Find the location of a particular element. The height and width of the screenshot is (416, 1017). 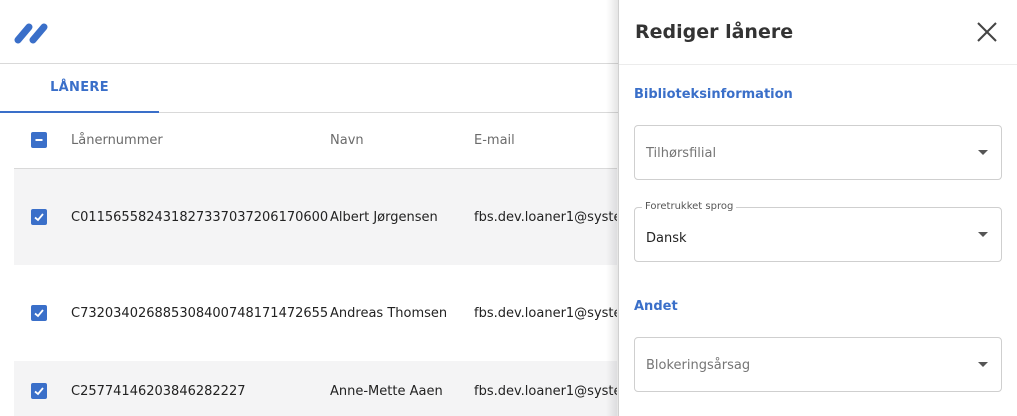

minus-icon is located at coordinates (39, 140).